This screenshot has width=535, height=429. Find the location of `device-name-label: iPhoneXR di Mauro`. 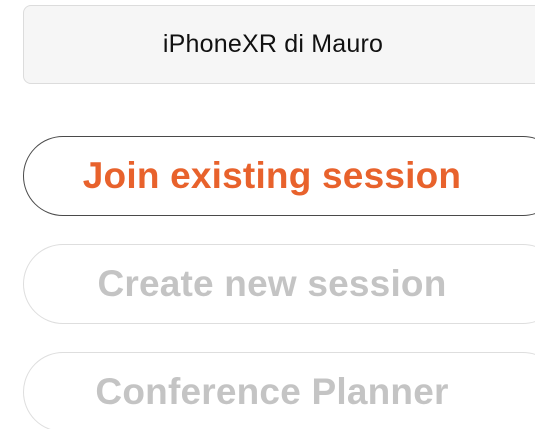

device-name-label: iPhoneXR di Mauro is located at coordinates (273, 44).